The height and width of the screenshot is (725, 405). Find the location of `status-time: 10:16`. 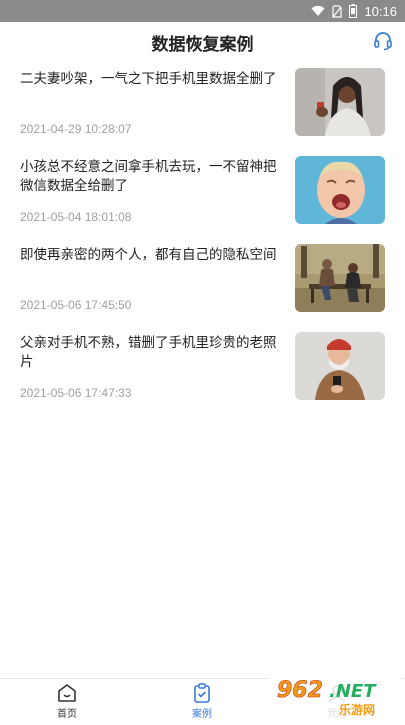

status-time: 10:16 is located at coordinates (380, 11).